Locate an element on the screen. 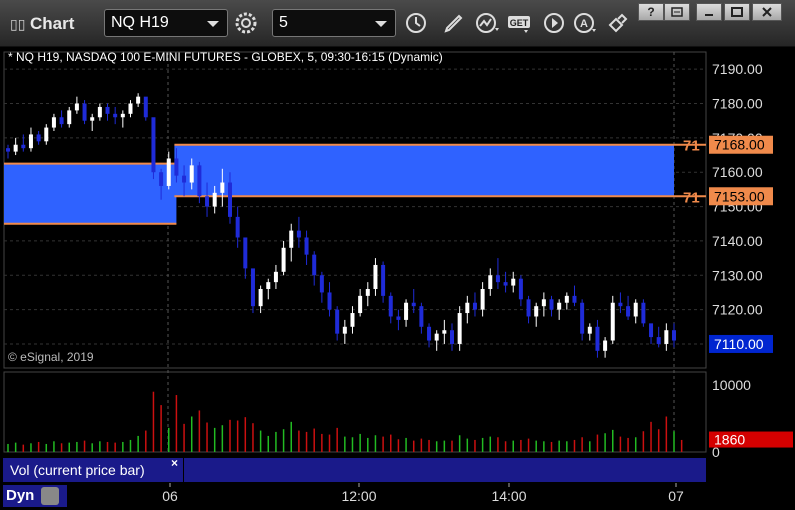  dynamic-mode-button: Dyn is located at coordinates (35, 496).